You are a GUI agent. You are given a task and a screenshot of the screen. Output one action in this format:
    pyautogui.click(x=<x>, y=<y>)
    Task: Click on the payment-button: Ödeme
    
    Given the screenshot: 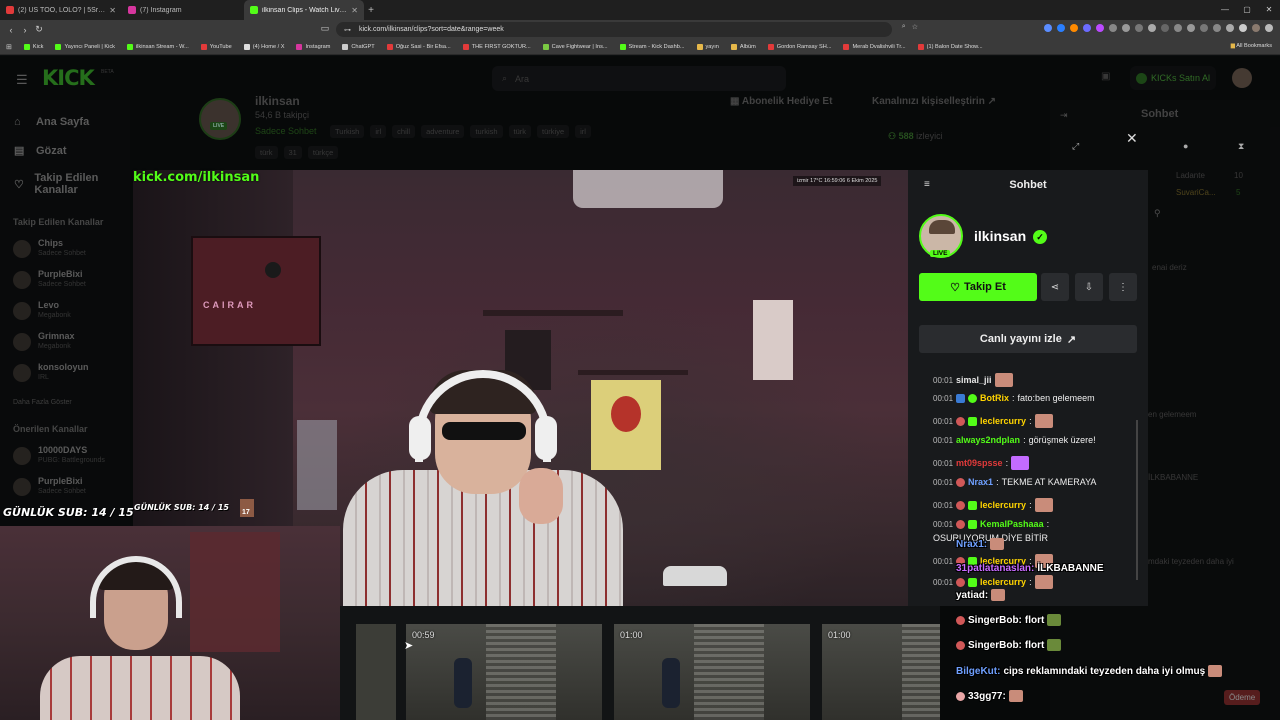 What is the action you would take?
    pyautogui.click(x=1242, y=697)
    